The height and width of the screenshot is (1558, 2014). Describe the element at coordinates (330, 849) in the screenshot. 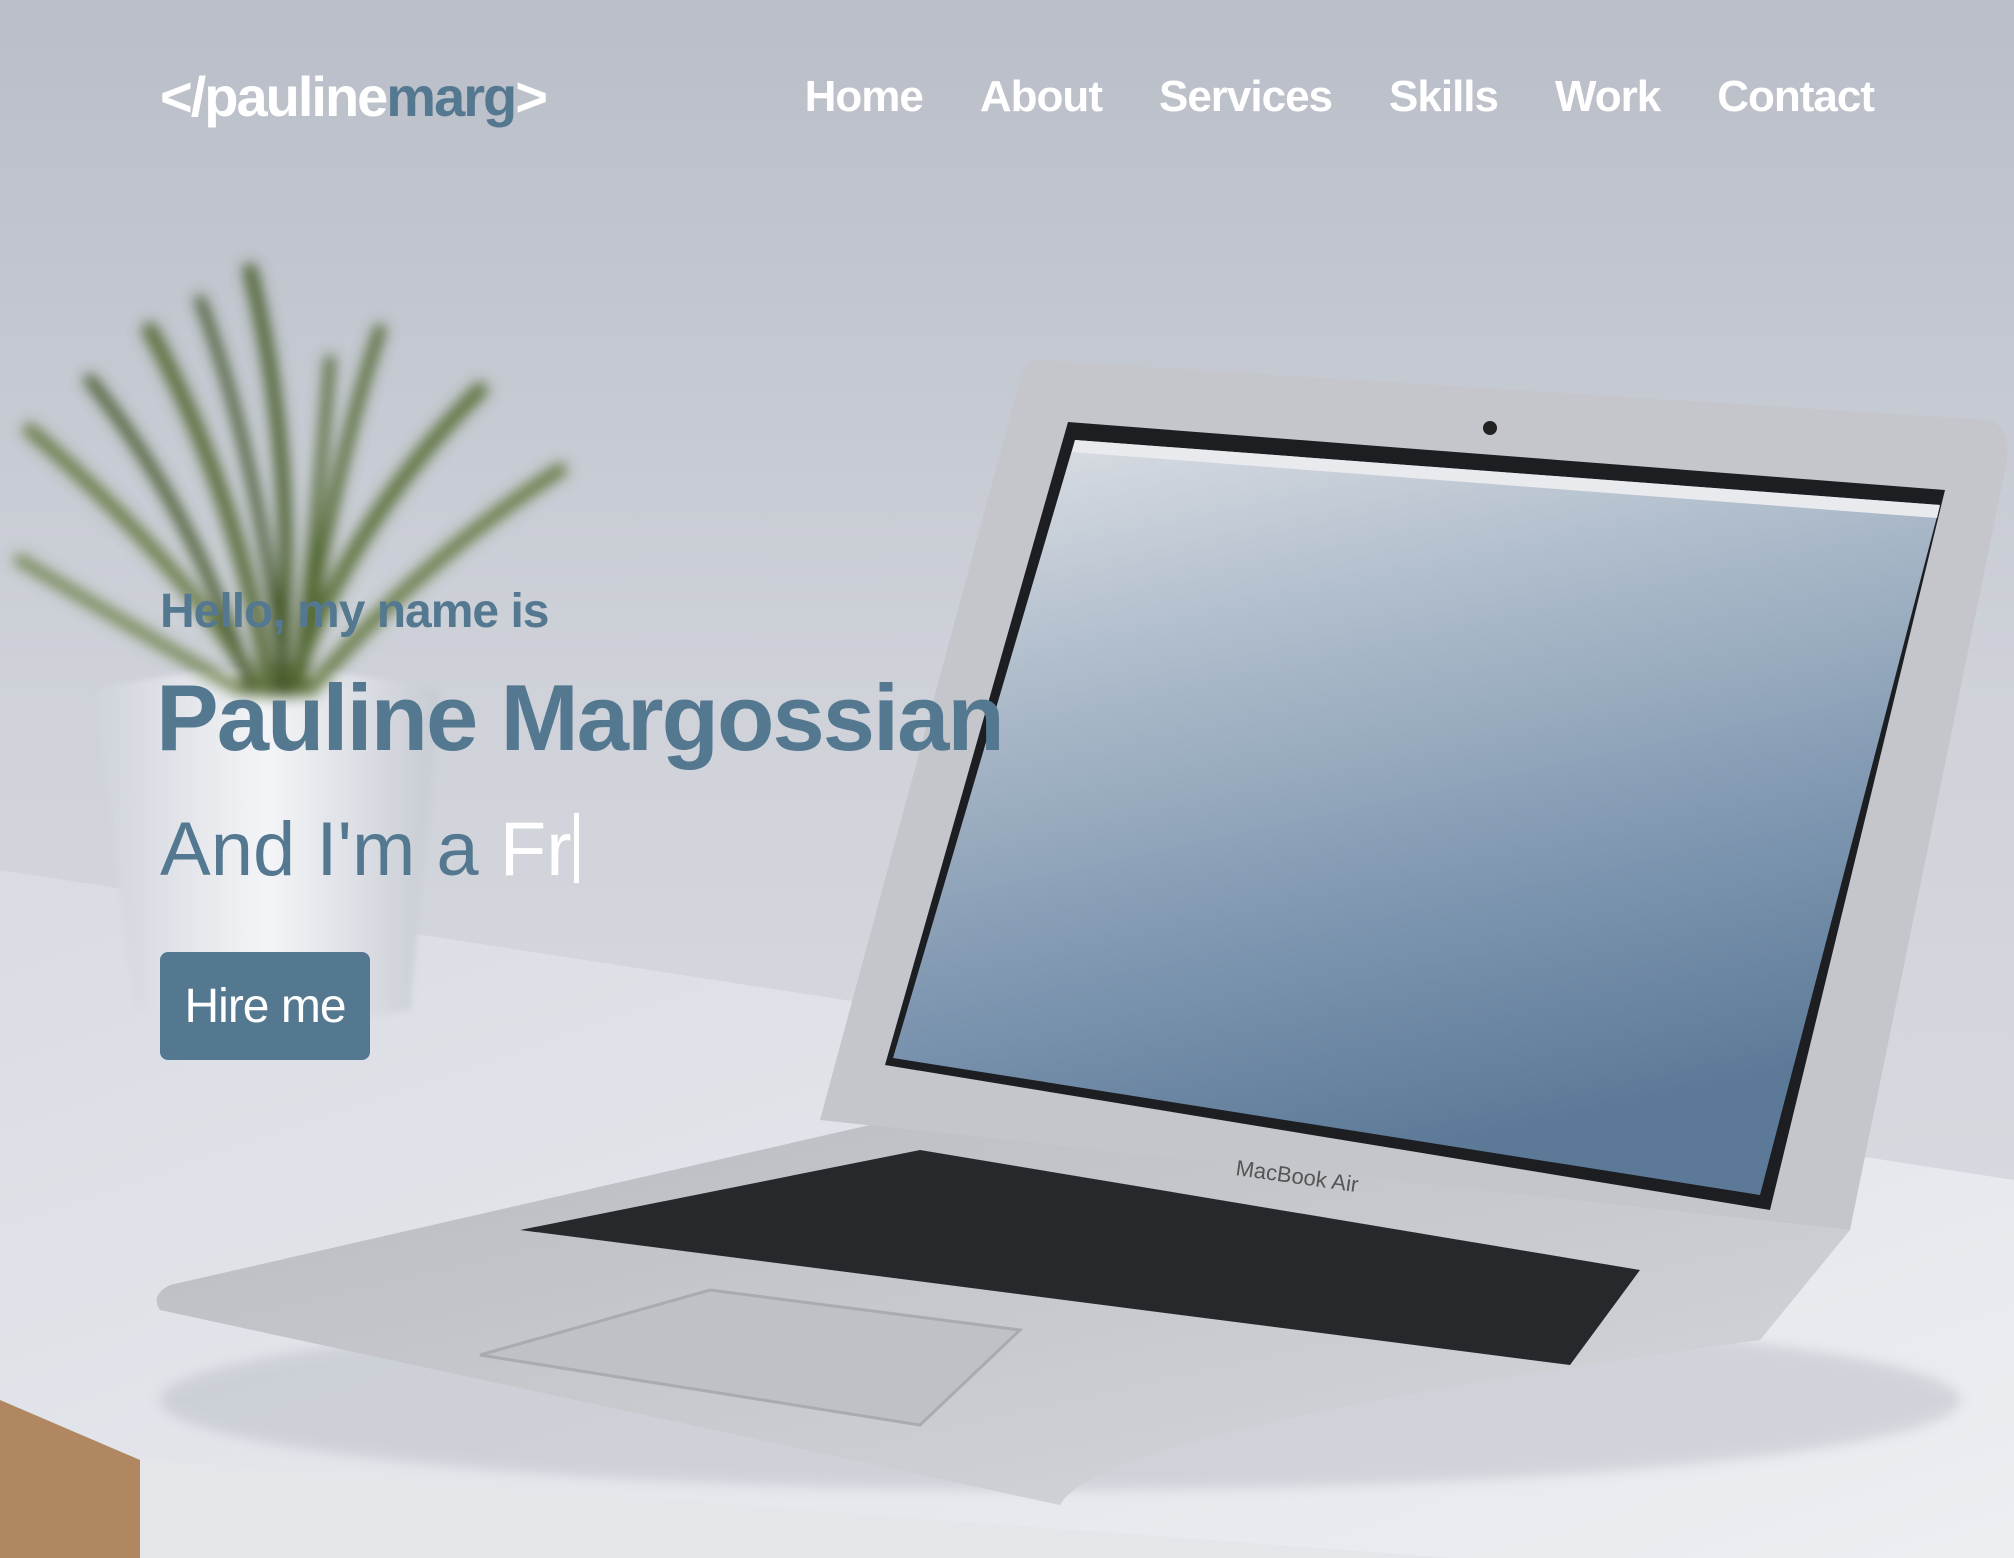

I see `tagline-prefix: And I'm a` at that location.